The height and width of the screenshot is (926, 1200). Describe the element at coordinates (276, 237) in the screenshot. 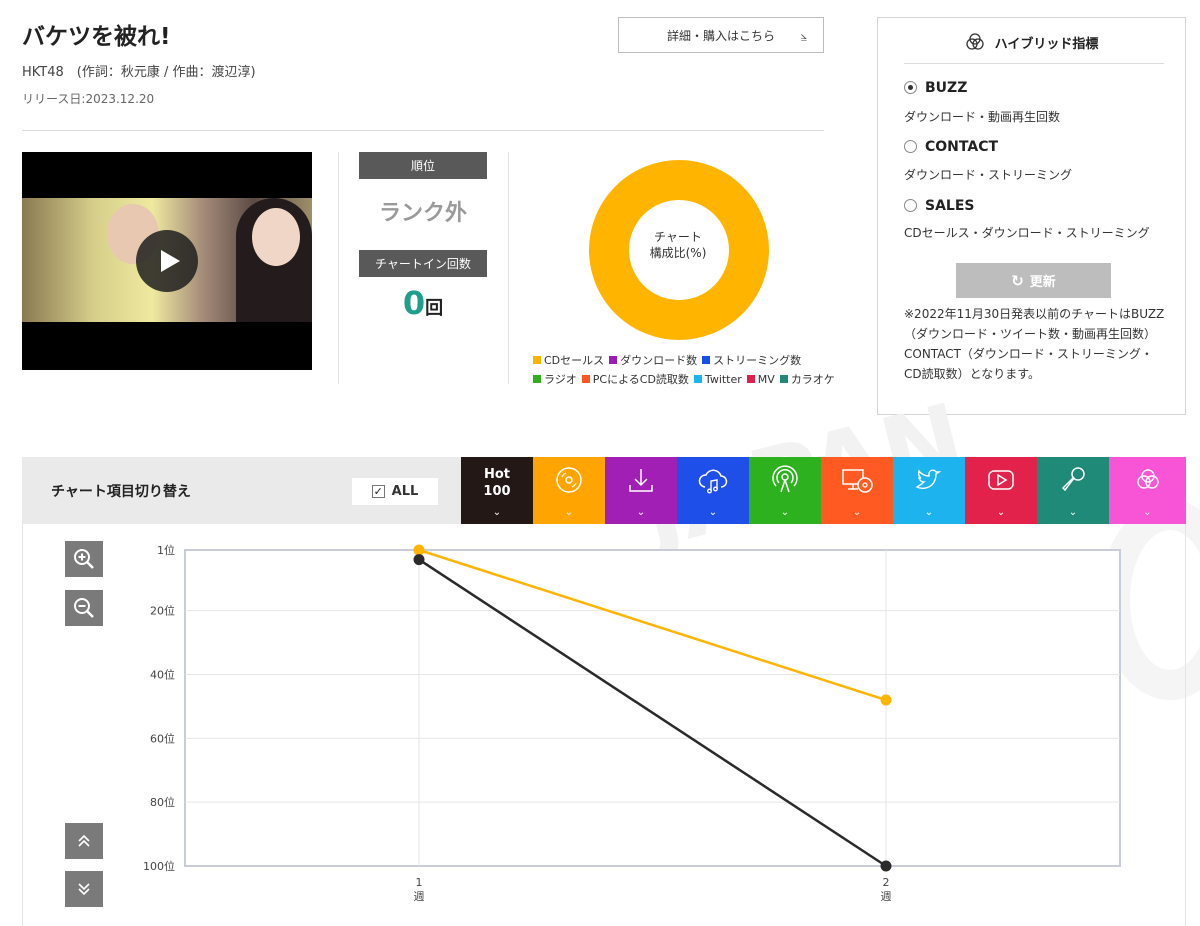

I see `thumbnail-figure` at that location.